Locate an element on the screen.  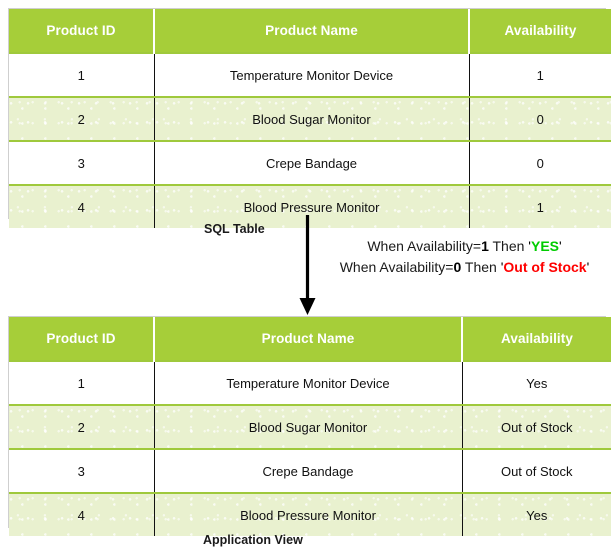
table-row: 2 Blood Sugar Monitor Out of Stock is located at coordinates (310, 427).